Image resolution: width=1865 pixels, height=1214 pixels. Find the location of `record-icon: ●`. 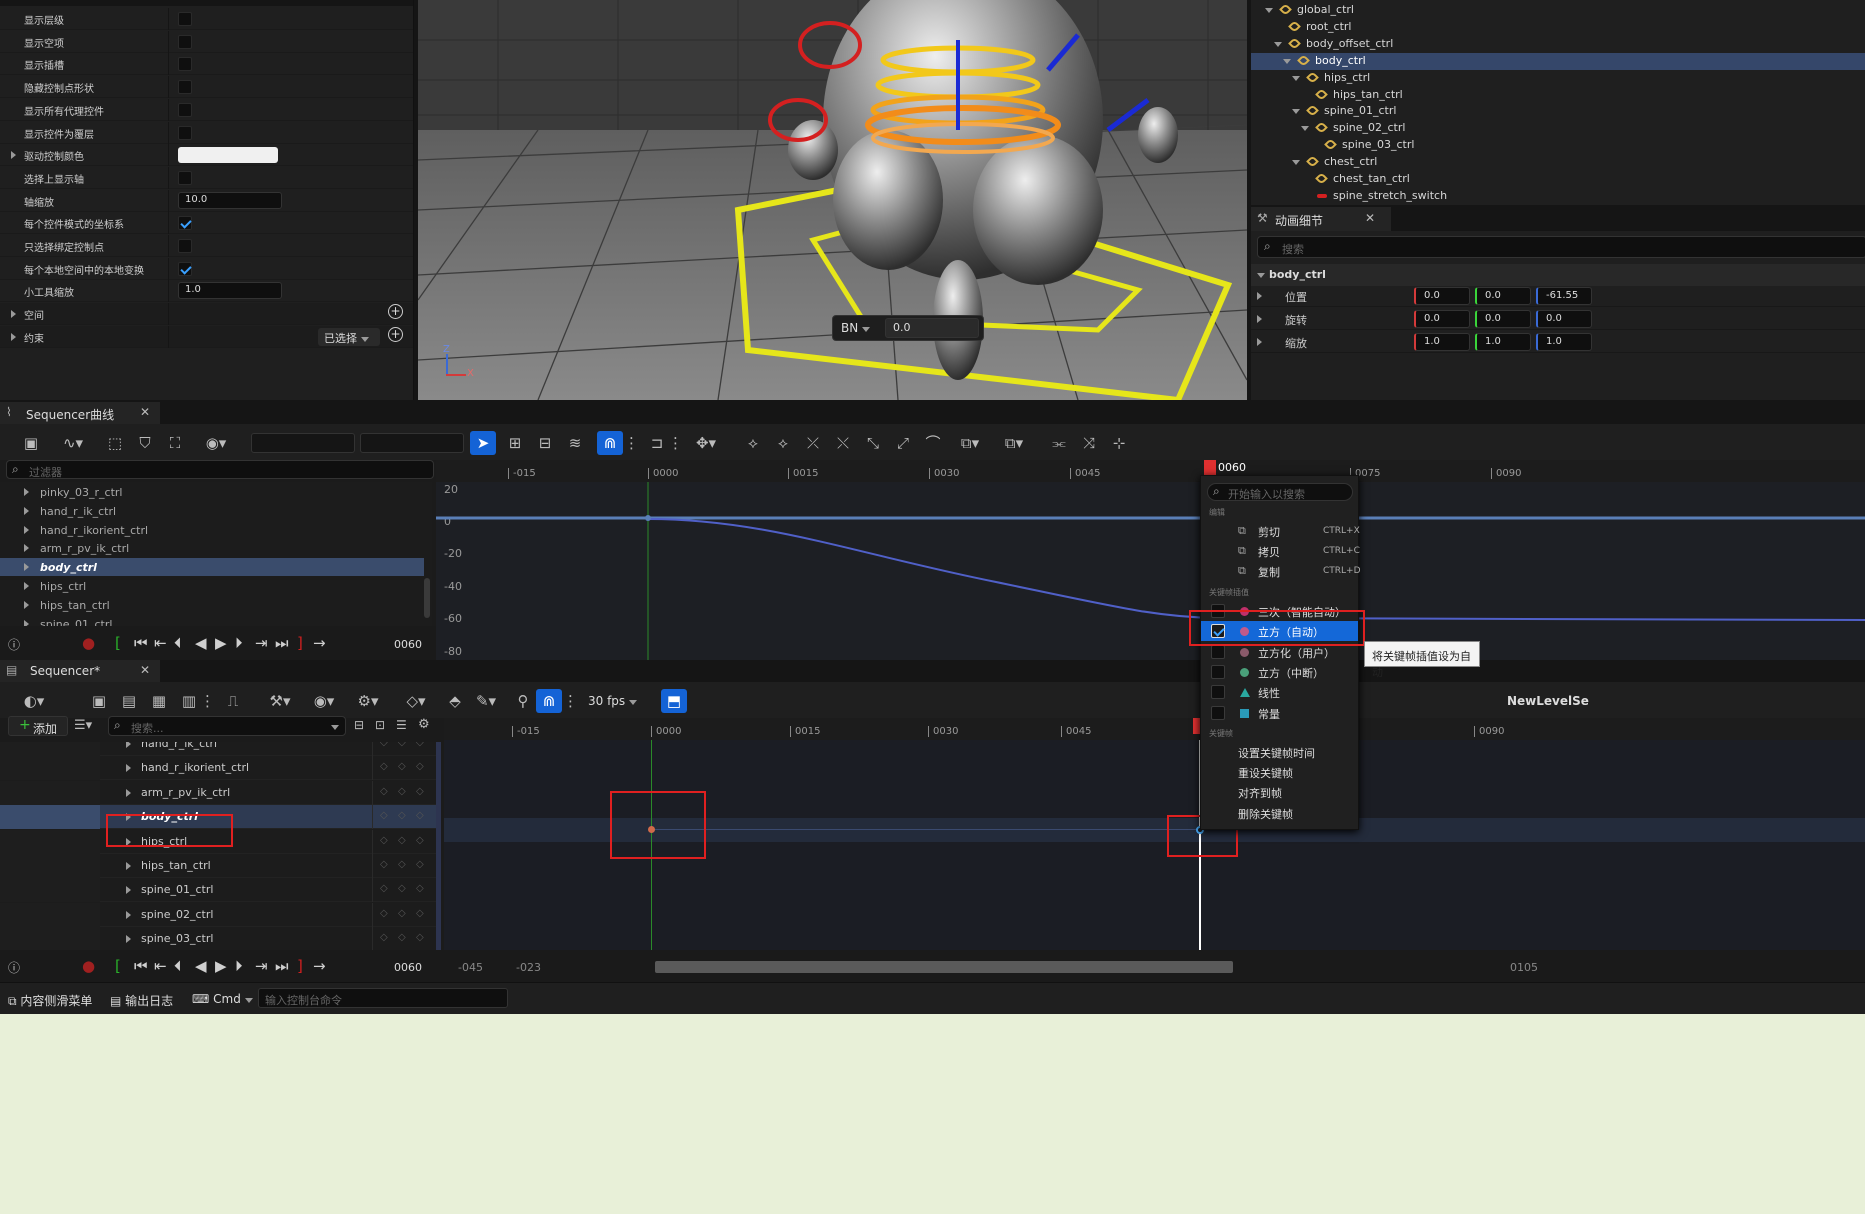

record-icon: ● is located at coordinates (88, 966).